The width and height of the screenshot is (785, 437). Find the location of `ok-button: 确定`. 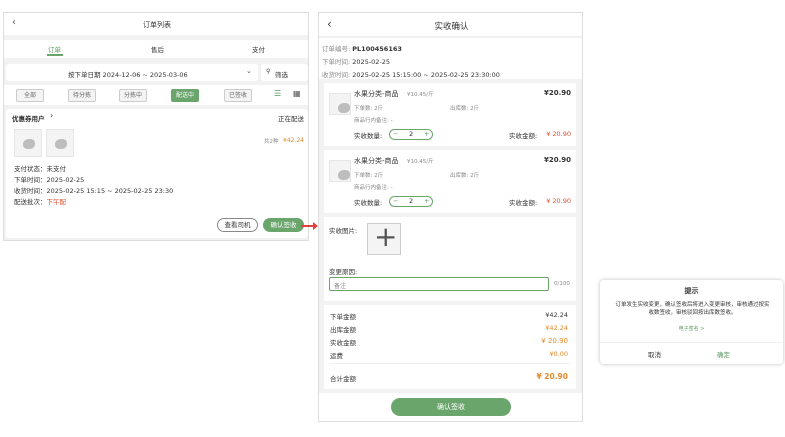

ok-button: 确定 is located at coordinates (723, 354).